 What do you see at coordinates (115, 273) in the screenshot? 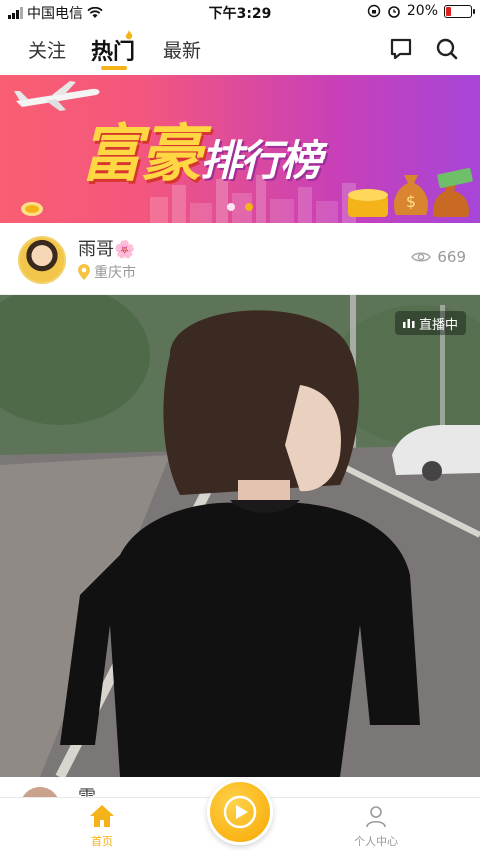
I see `location-text: 重庆市` at bounding box center [115, 273].